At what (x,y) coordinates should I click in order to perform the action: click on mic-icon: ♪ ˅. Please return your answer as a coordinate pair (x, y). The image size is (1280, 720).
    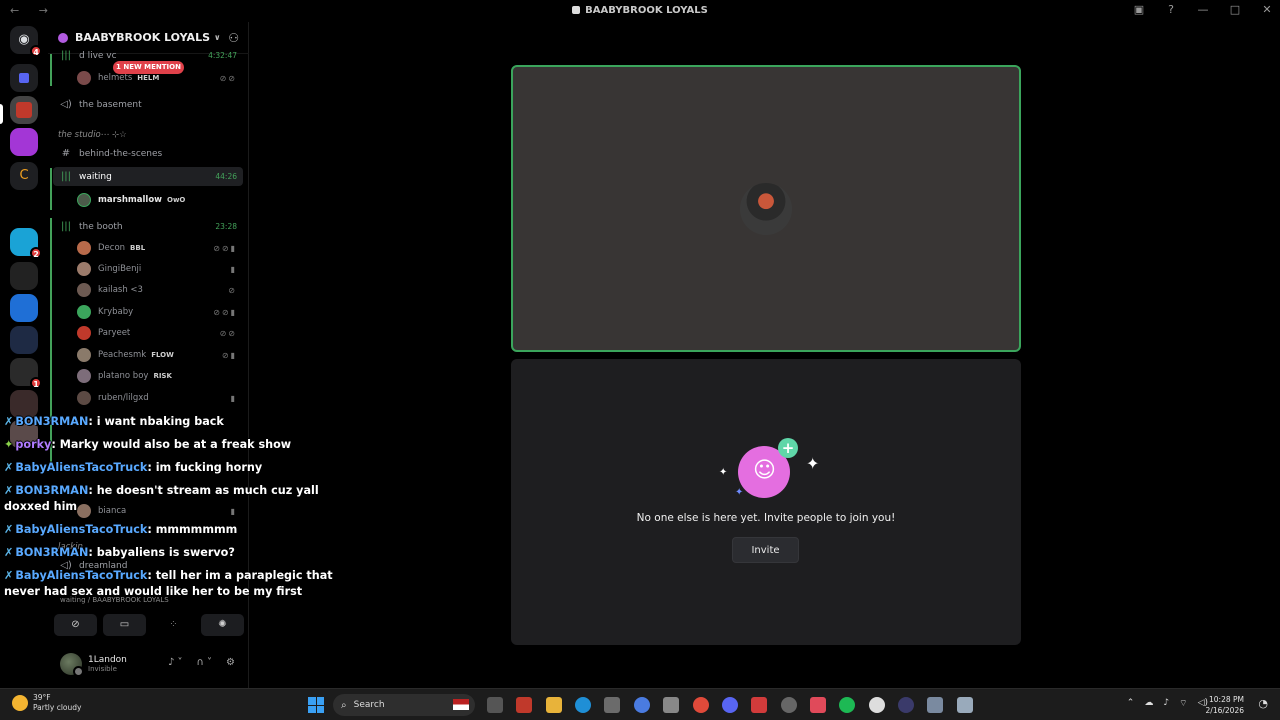
    Looking at the image, I should click on (175, 662).